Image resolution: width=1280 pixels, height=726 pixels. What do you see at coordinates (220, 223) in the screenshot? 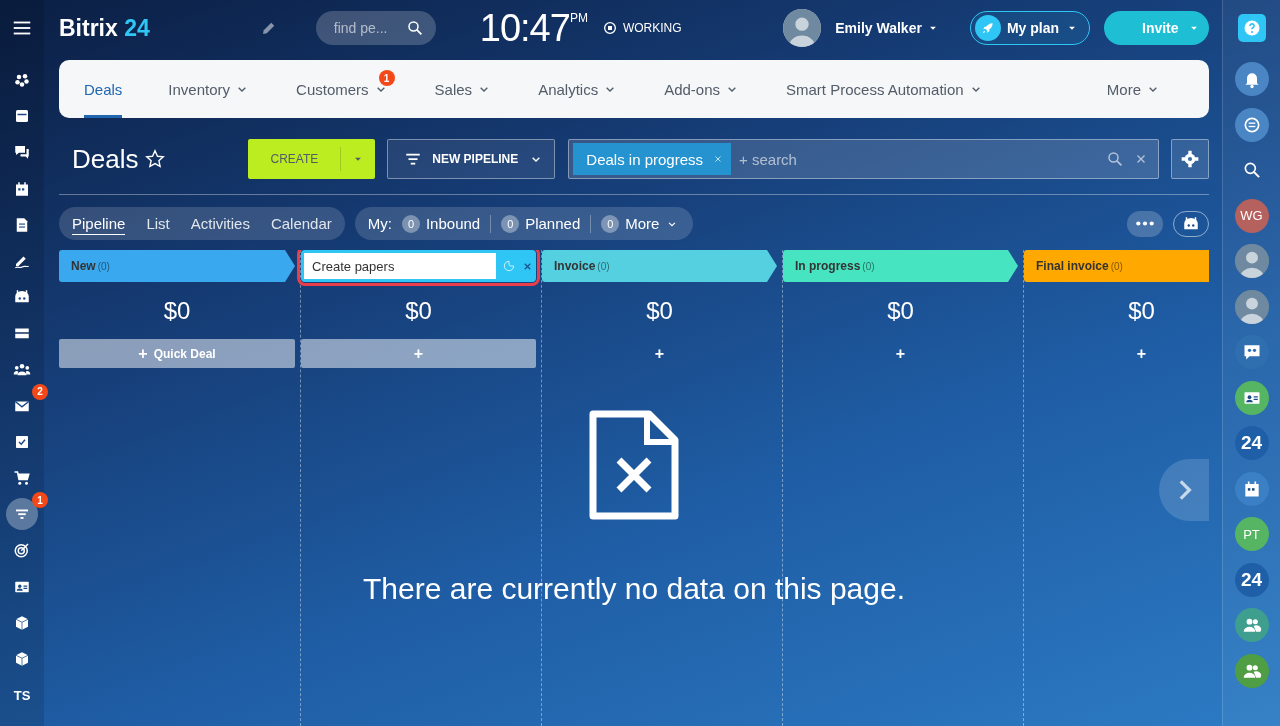
I see `view-tab: Activities` at bounding box center [220, 223].